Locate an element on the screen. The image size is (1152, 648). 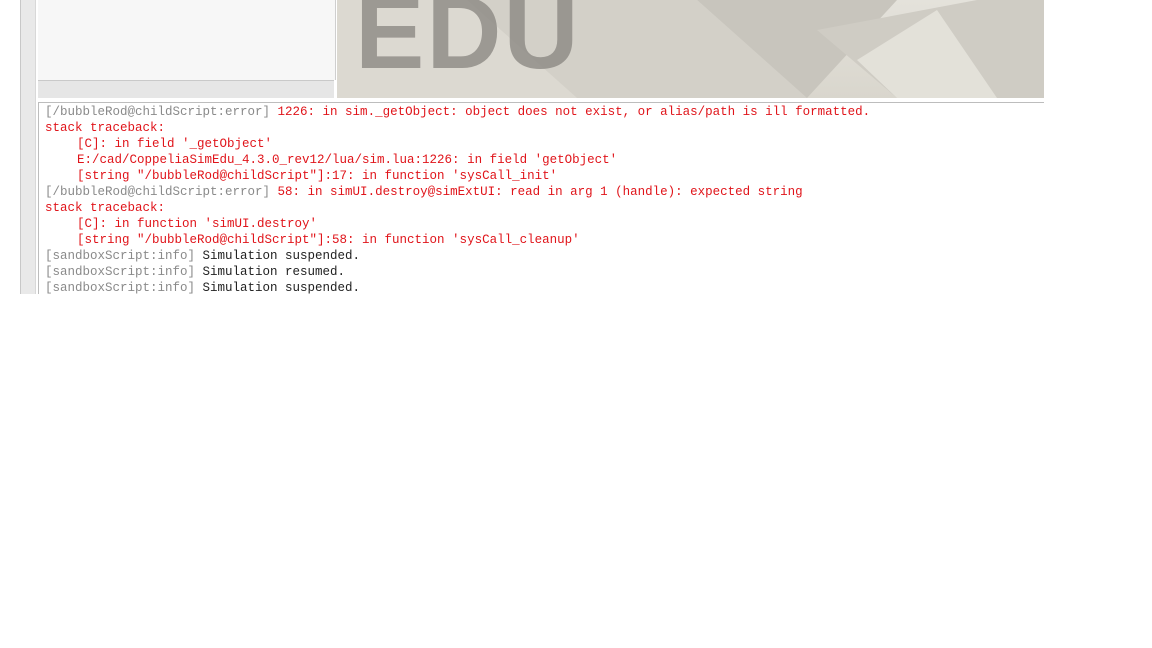
console-line-message: Simulation resumed. is located at coordinates (270, 272).